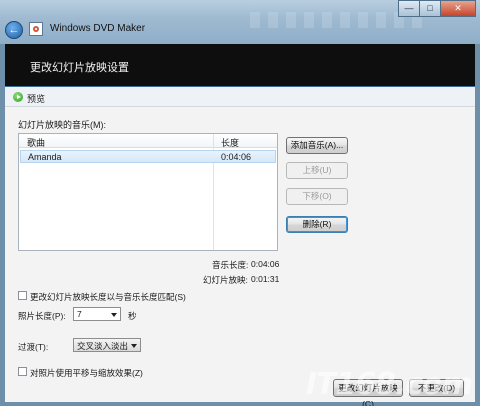 The height and width of the screenshot is (406, 480). Describe the element at coordinates (230, 265) in the screenshot. I see `music-length-label: 音乐长度:` at that location.